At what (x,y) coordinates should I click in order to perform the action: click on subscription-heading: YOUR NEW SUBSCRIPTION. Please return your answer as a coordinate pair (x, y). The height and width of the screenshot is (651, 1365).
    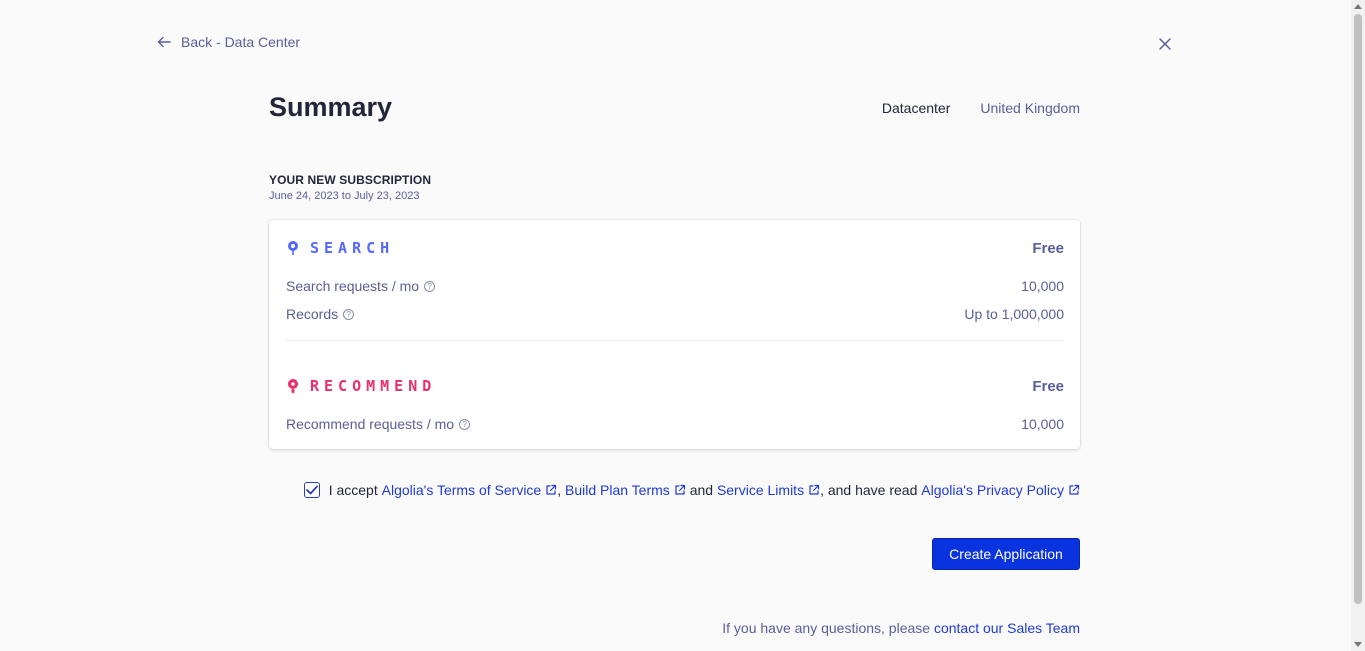
    Looking at the image, I should click on (350, 180).